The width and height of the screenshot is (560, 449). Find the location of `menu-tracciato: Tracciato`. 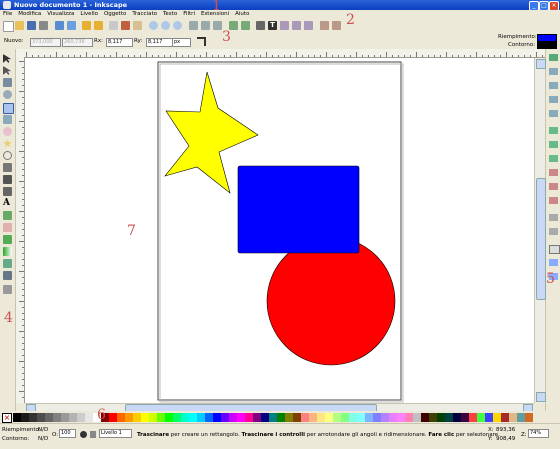

menu-tracciato: Tracciato is located at coordinates (144, 13).